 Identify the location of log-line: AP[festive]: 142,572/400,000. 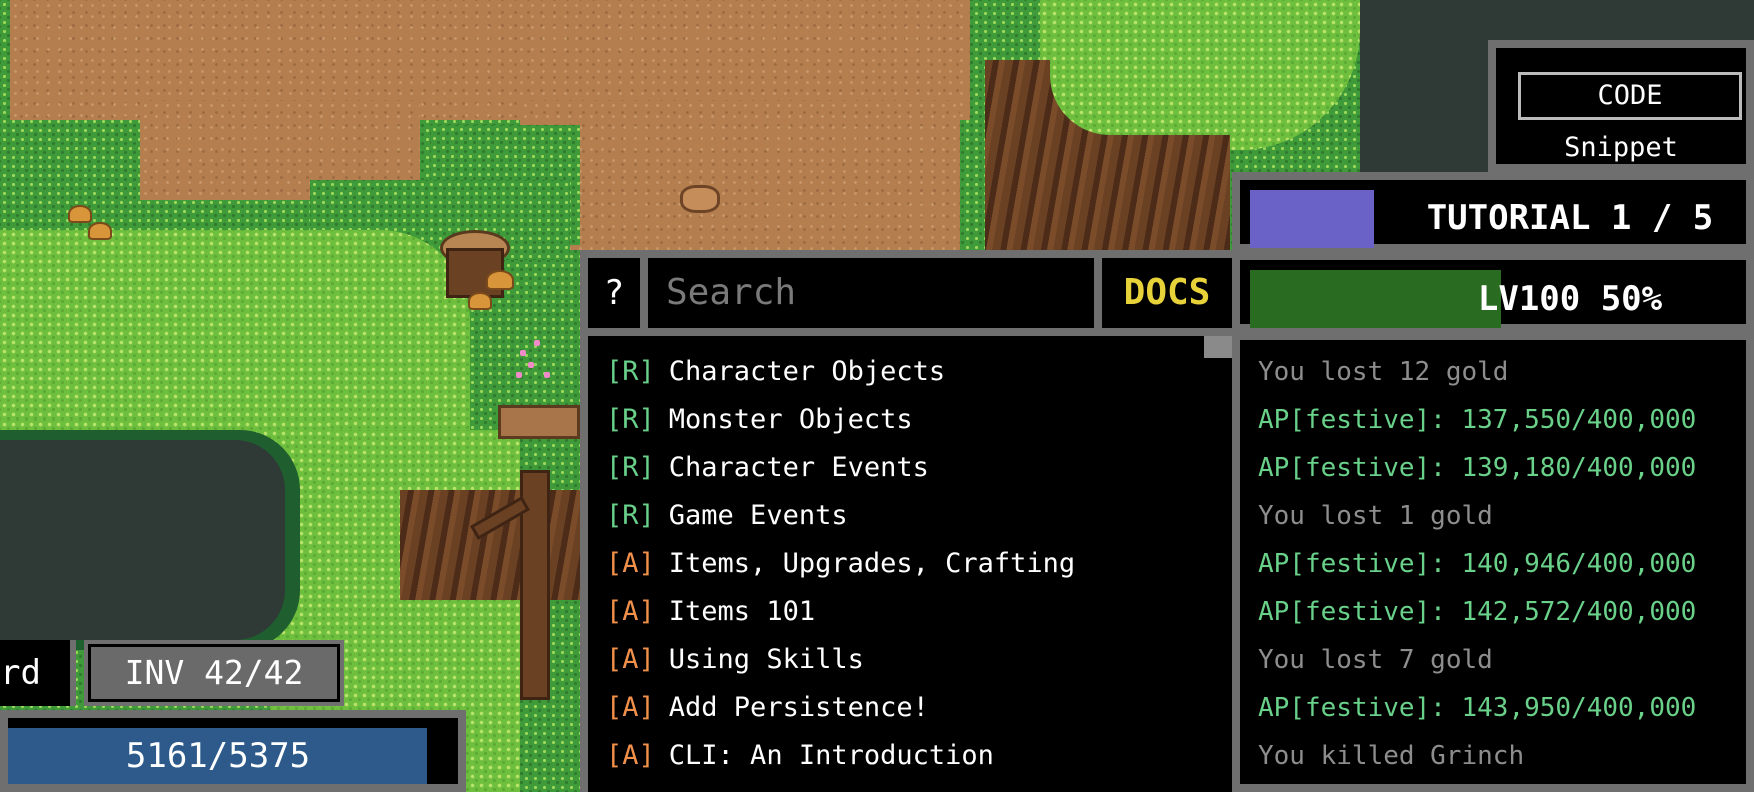
(1477, 612).